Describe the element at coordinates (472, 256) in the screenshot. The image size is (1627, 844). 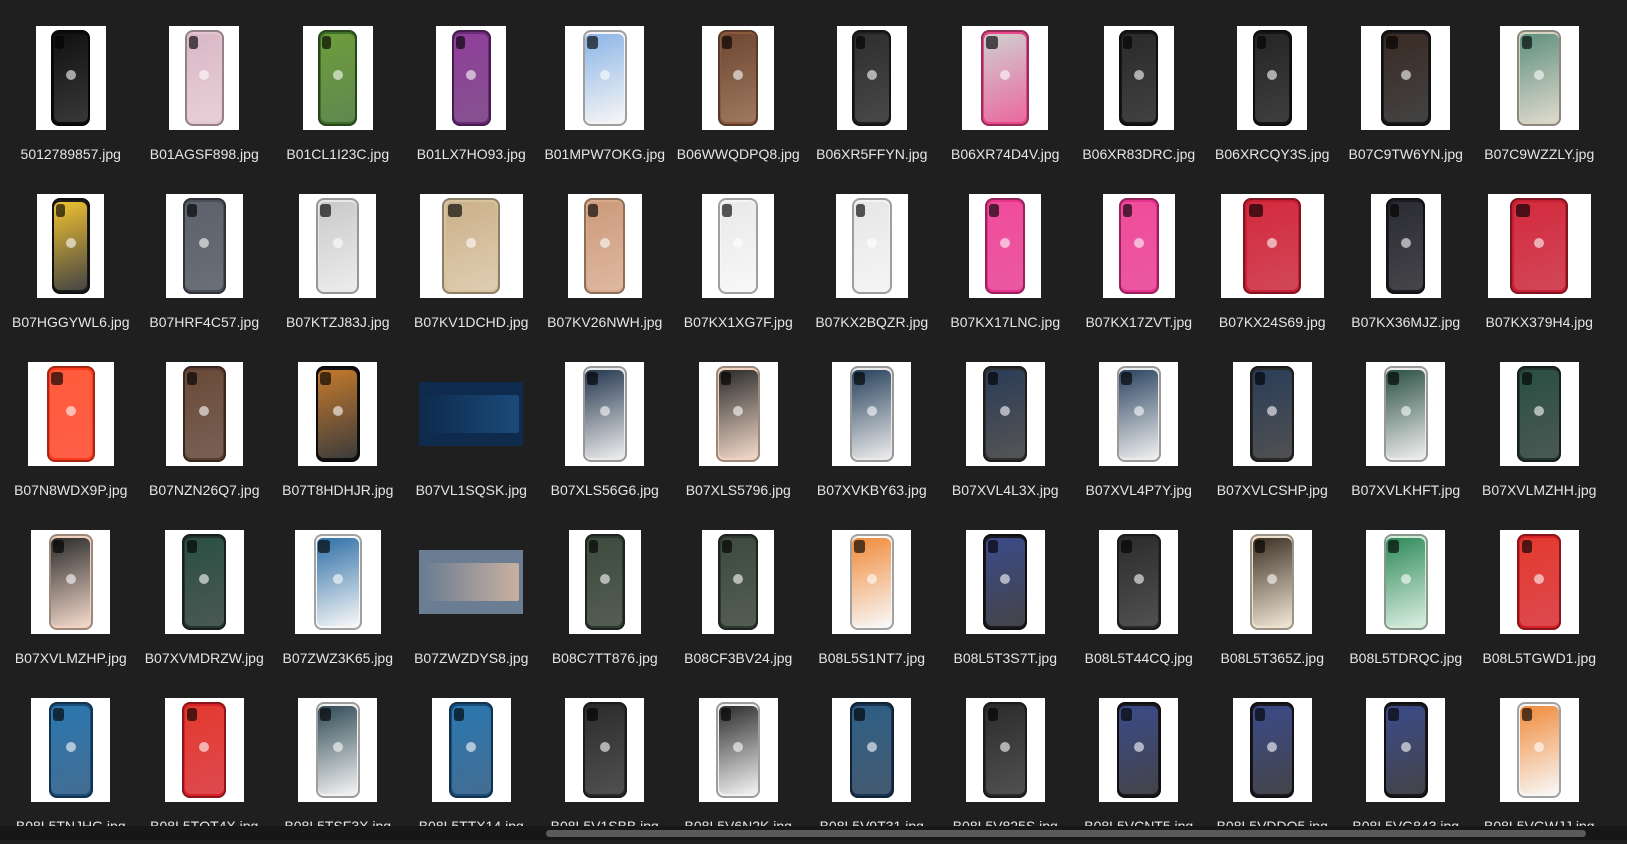
I see `file-tile: B07KV1DCHD.jpg` at that location.